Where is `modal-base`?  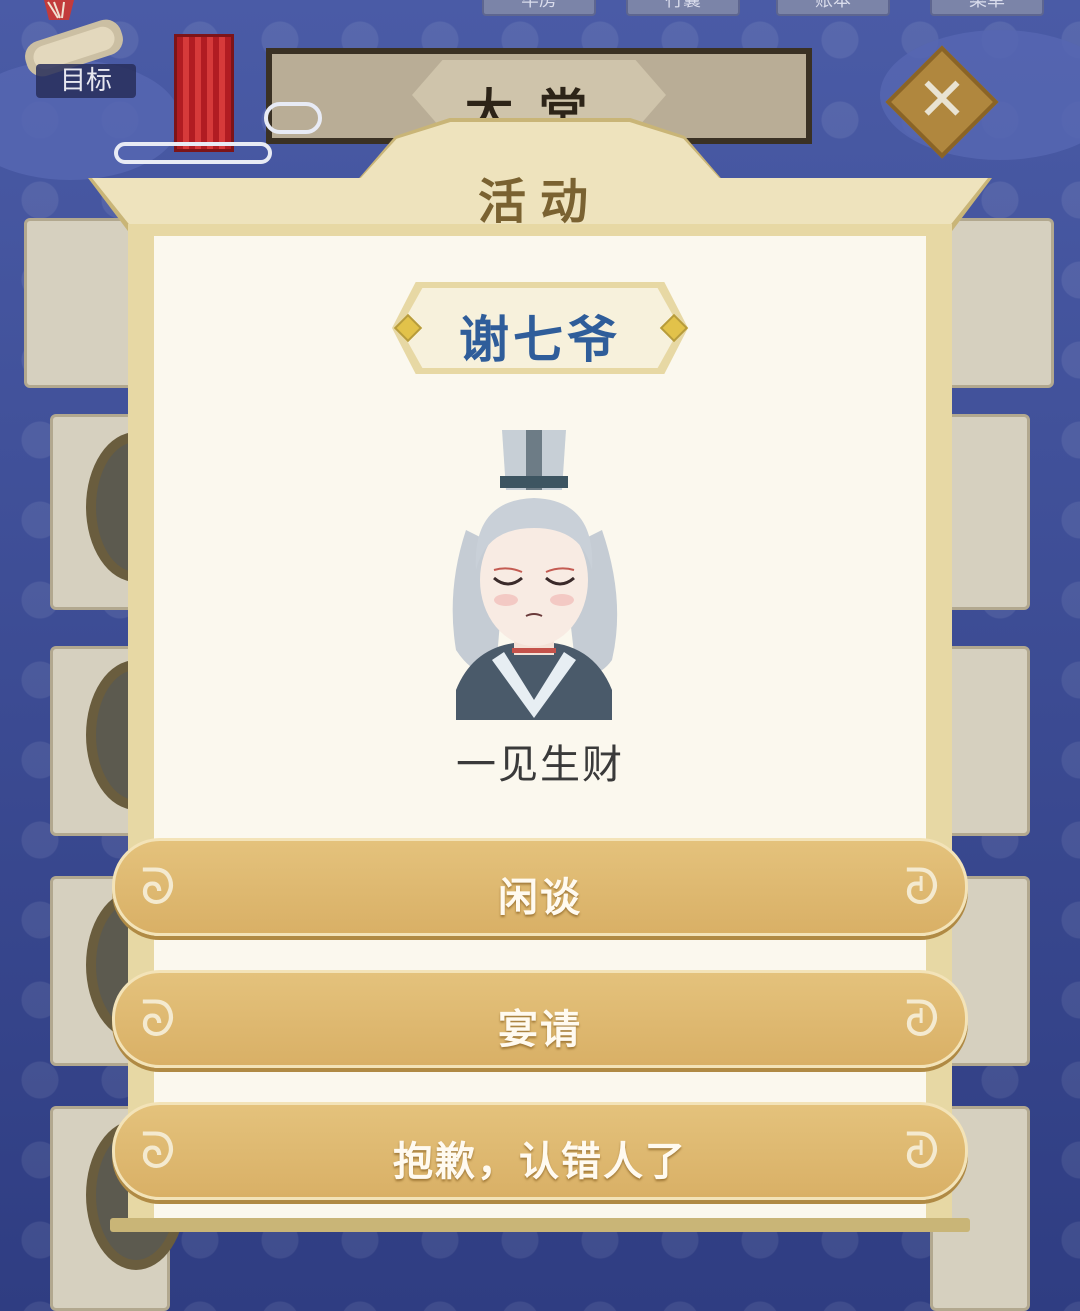
modal-base is located at coordinates (540, 1225).